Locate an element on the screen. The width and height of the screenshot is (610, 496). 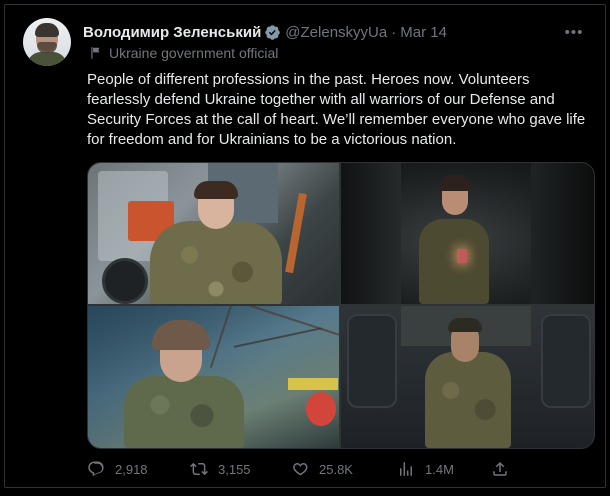
handle: @ZelenskyyUa is located at coordinates (336, 32).